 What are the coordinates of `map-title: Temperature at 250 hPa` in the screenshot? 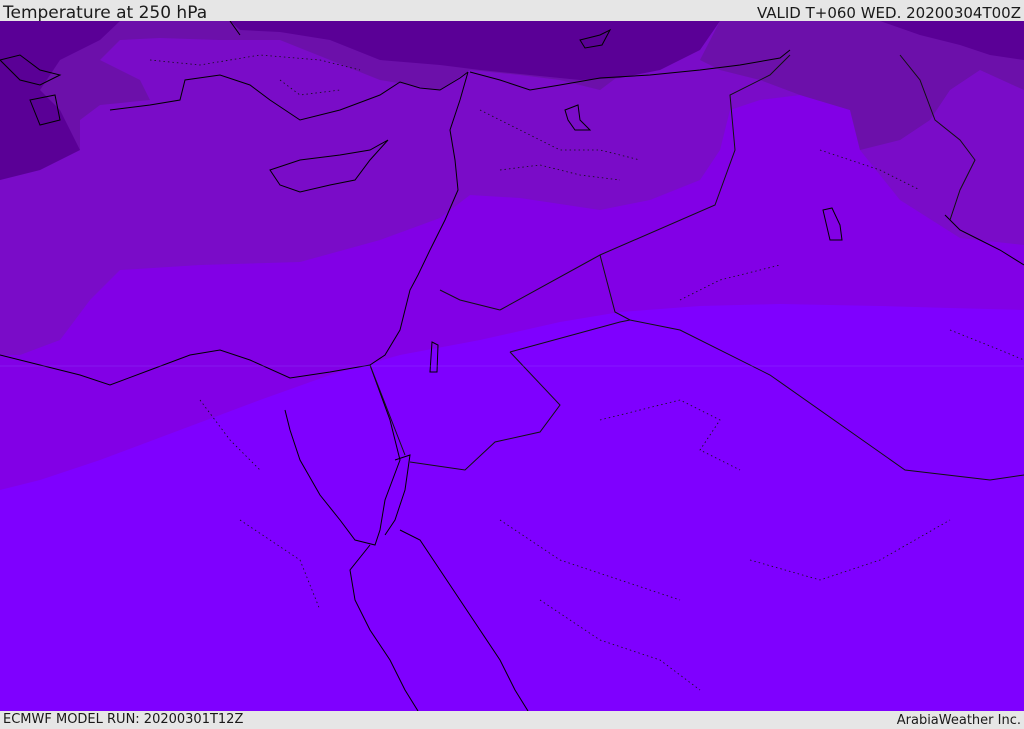 It's located at (105, 13).